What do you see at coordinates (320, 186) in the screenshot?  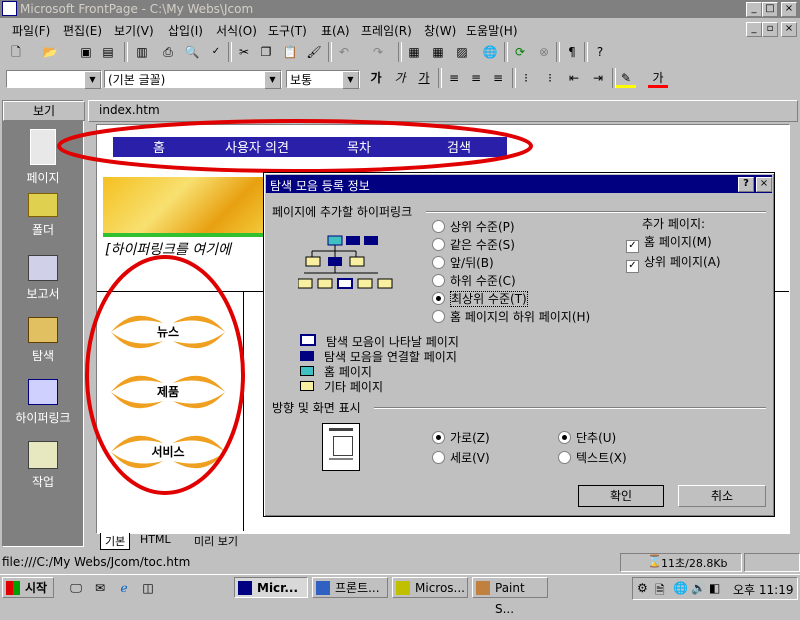 I see `dialog-title: 탐색 모음 등록 정보` at bounding box center [320, 186].